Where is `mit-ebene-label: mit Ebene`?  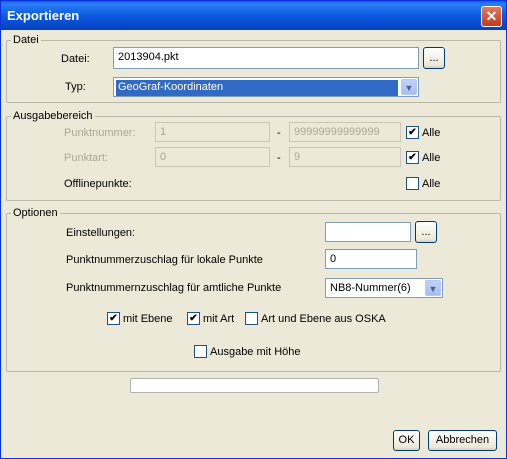 mit-ebene-label: mit Ebene is located at coordinates (148, 319).